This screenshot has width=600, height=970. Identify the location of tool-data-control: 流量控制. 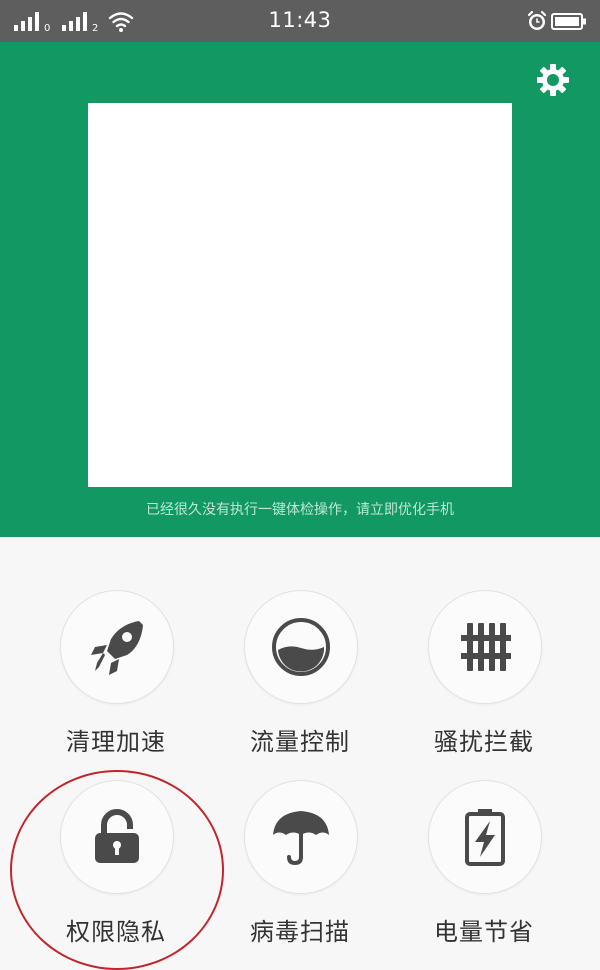
(301, 675).